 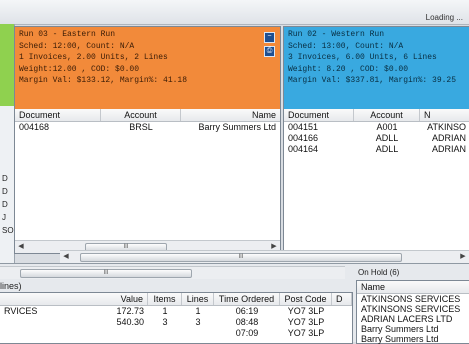 I want to click on run-margin: Margin Val: $133.12, Margin%: 41.18, so click(x=103, y=80).